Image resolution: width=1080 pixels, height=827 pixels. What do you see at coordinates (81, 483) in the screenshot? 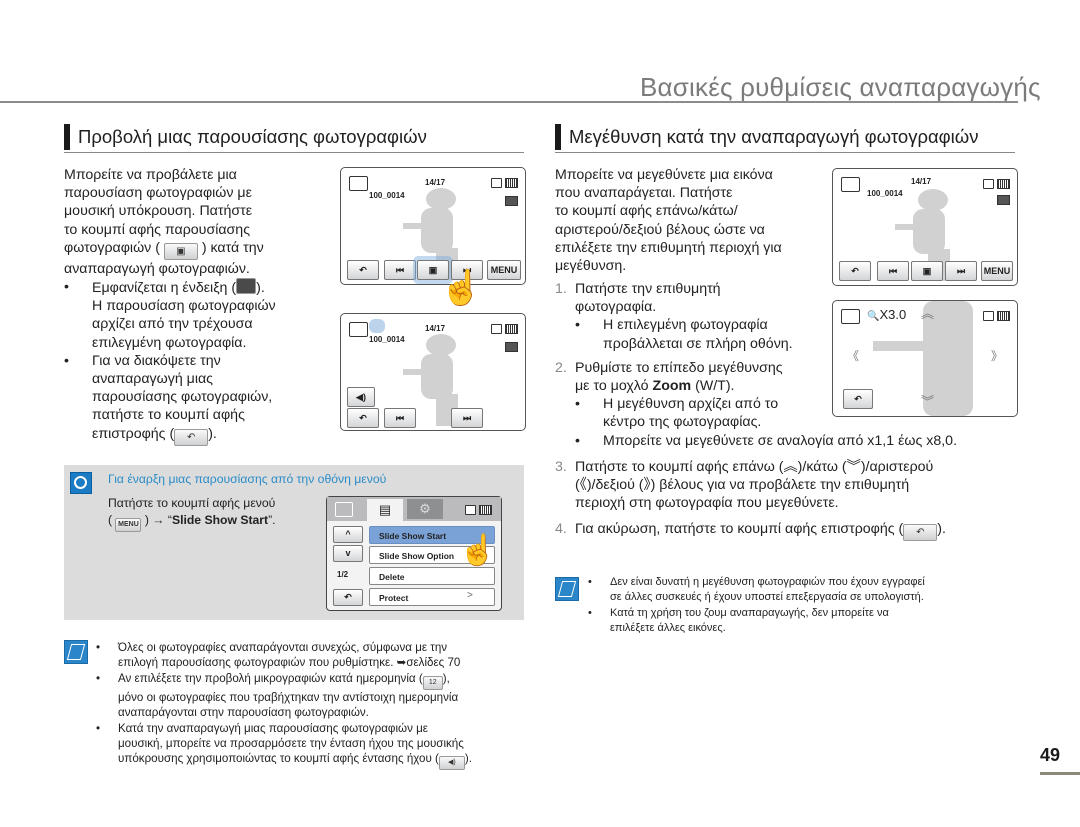
I see `magnifier-icon` at bounding box center [81, 483].